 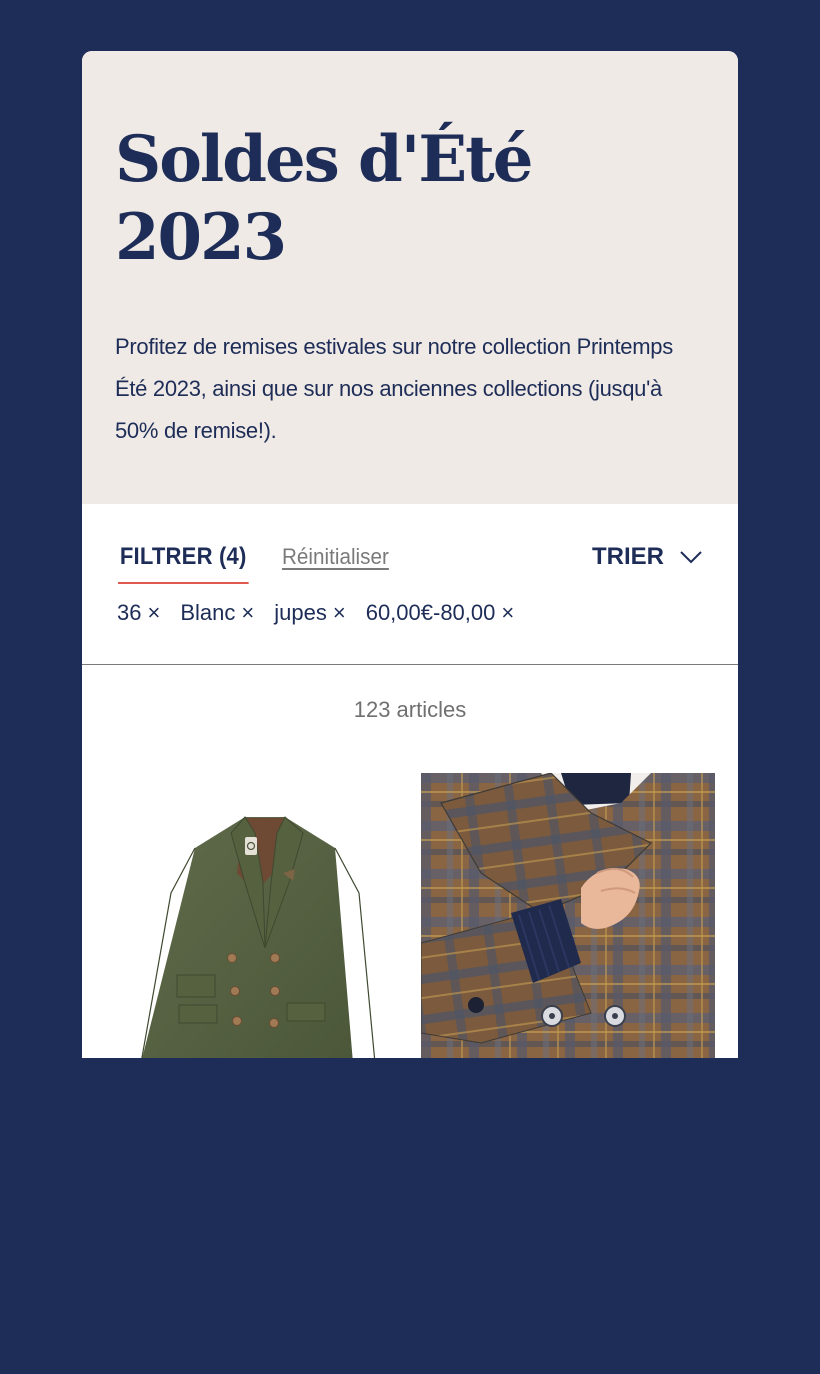 What do you see at coordinates (208, 612) in the screenshot?
I see `filter-chip-label: Blanc` at bounding box center [208, 612].